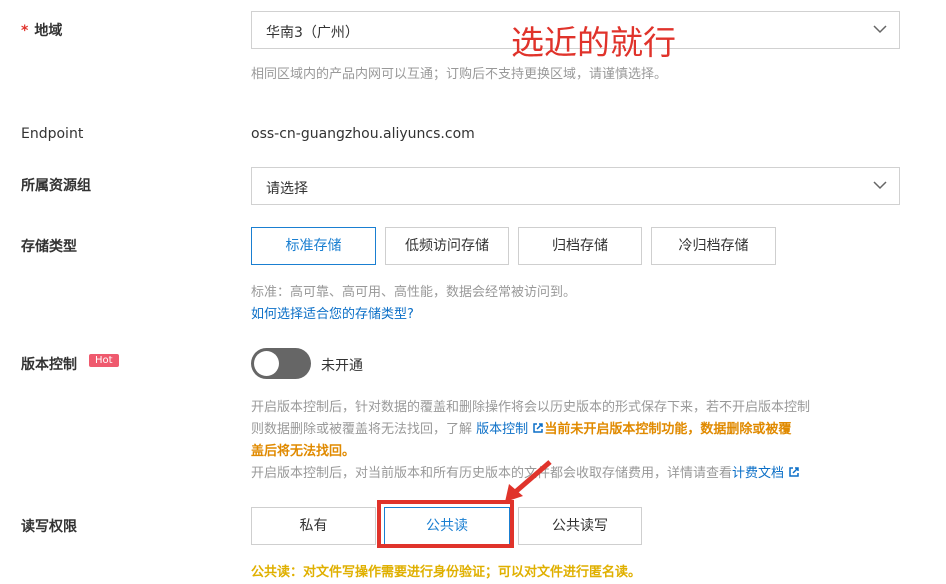 The image size is (946, 584). What do you see at coordinates (313, 526) in the screenshot?
I see `acl-option-private: 私有` at bounding box center [313, 526].